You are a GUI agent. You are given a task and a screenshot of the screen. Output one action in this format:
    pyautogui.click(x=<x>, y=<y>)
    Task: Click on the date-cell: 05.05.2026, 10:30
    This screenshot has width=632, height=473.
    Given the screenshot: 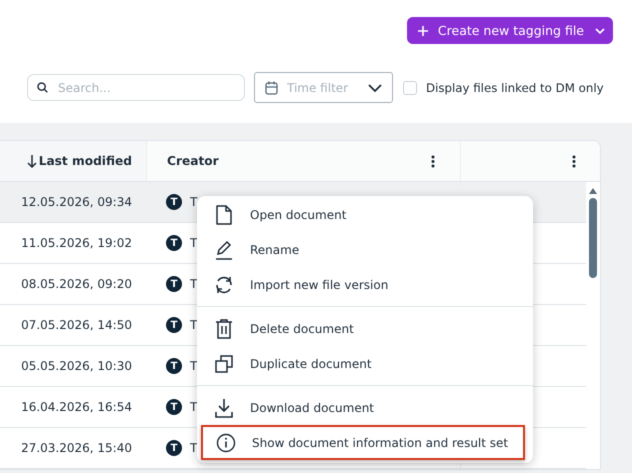 What is the action you would take?
    pyautogui.click(x=76, y=366)
    